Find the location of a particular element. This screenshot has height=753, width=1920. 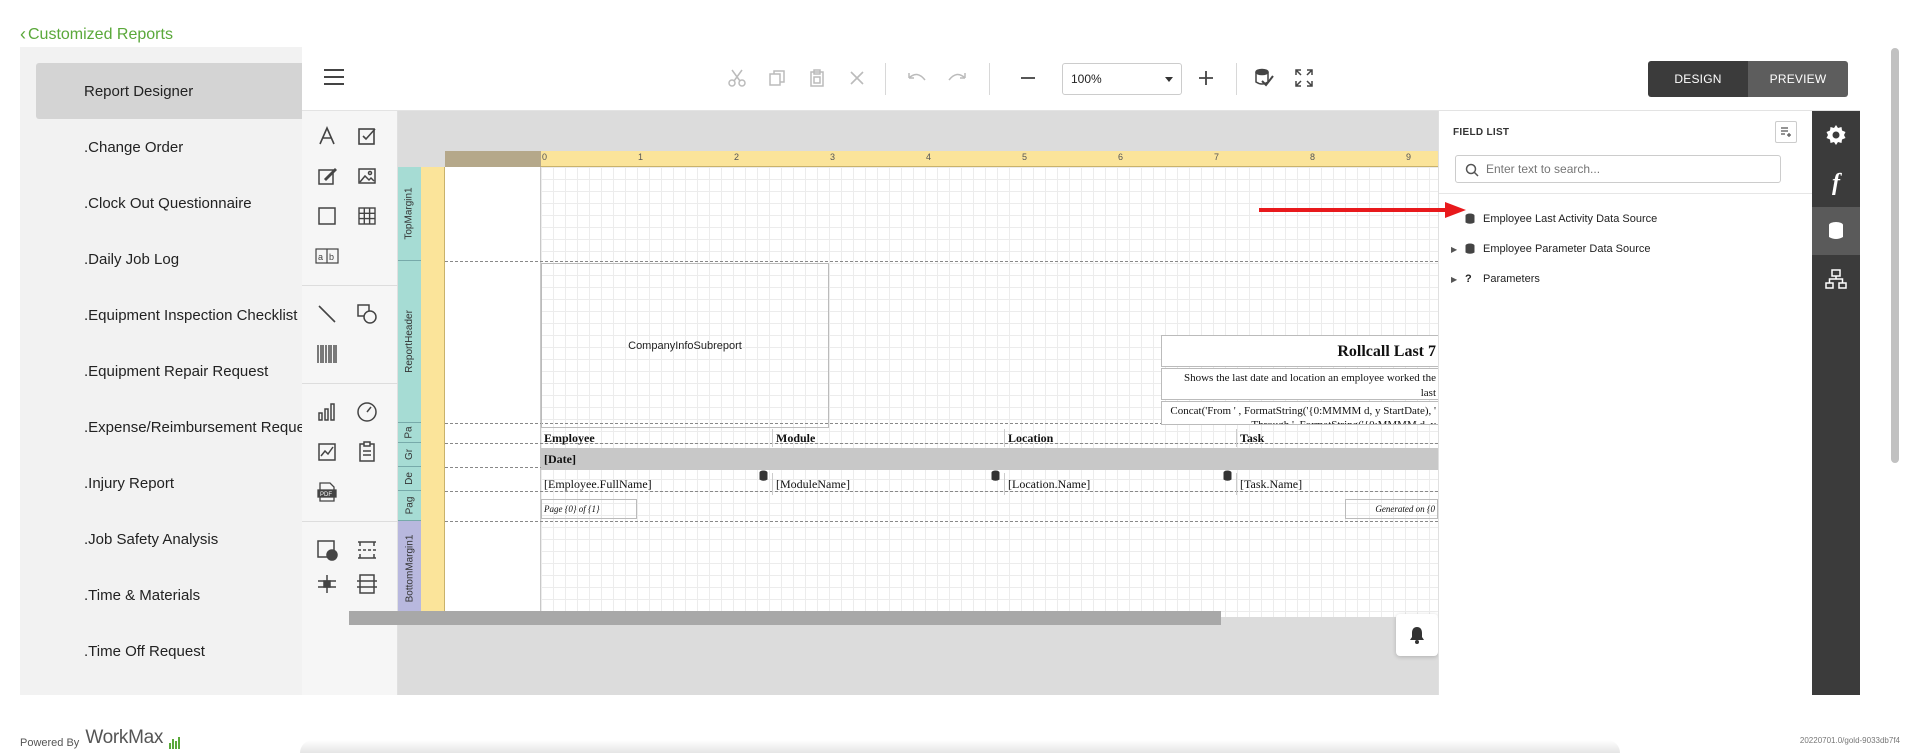

field-list-tab-database-icon is located at coordinates (1836, 231).